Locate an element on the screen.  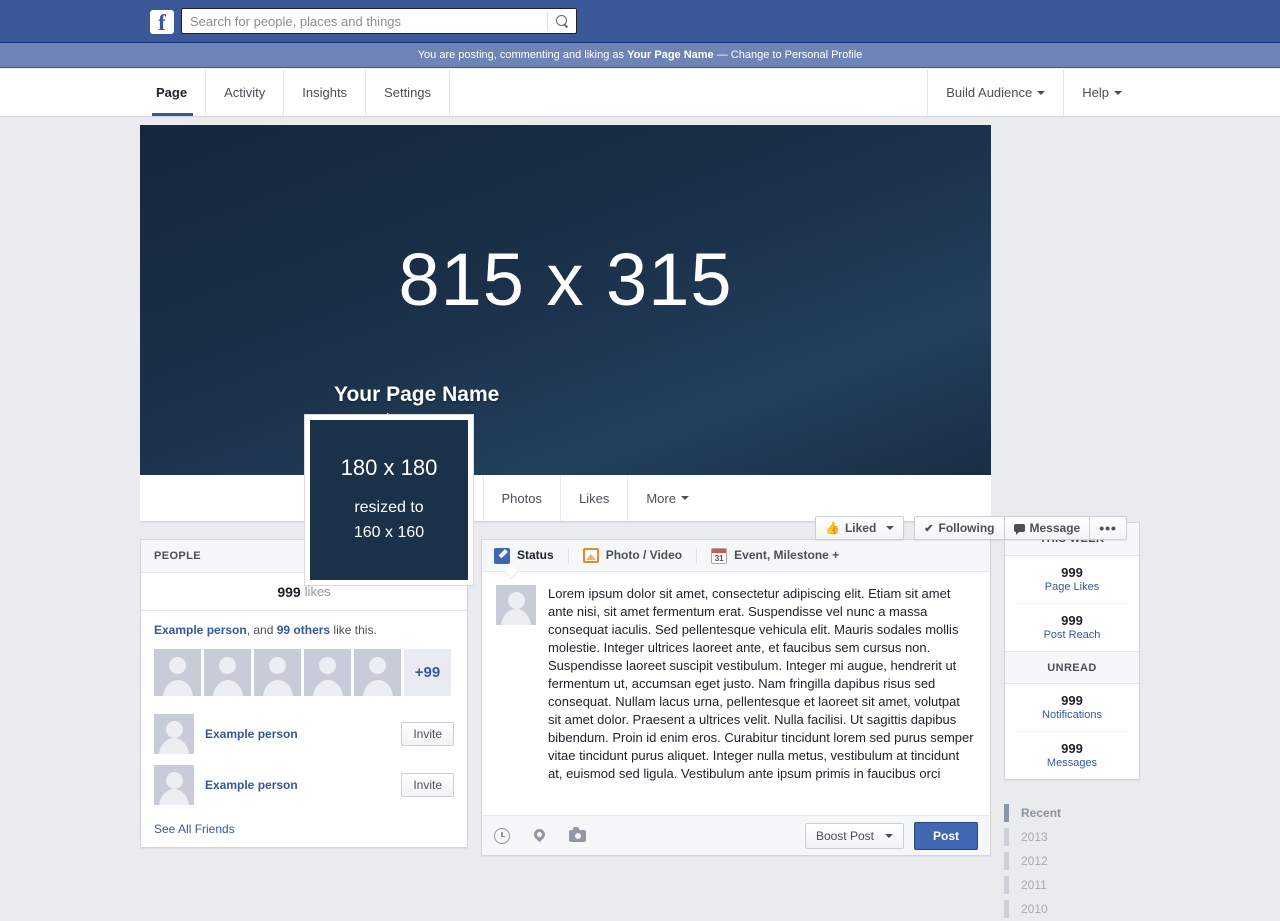
stat-post-reach: 999 Post Reach is located at coordinates (1072, 627).